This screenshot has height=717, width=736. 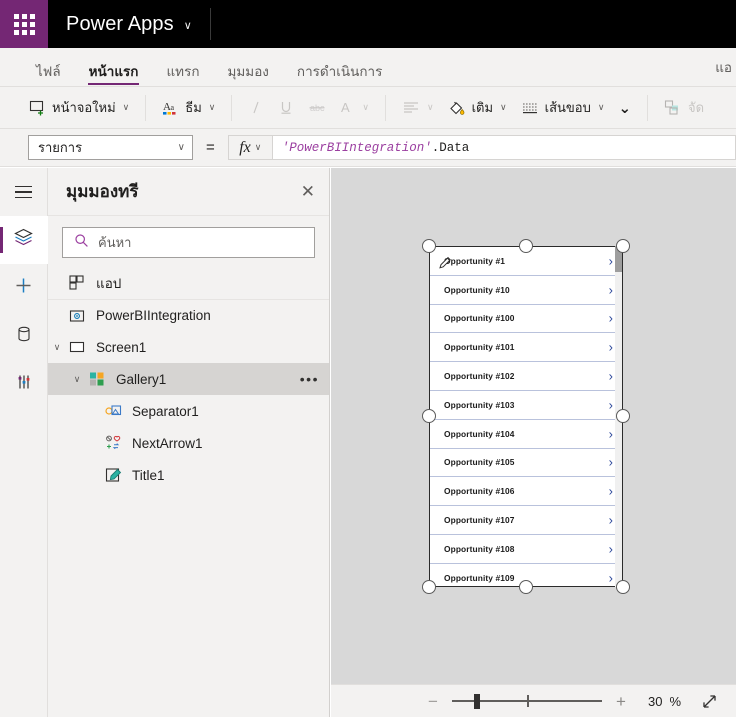 What do you see at coordinates (526, 348) in the screenshot?
I see `gallery-item: Opportunity #101 ›` at bounding box center [526, 348].